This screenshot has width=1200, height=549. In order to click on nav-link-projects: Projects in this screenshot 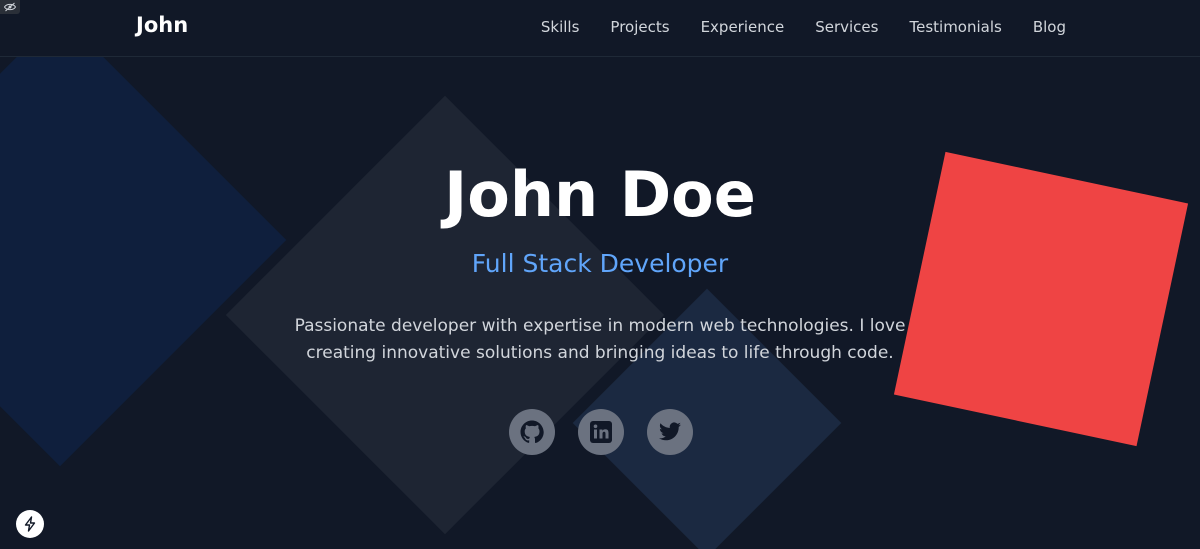, I will do `click(639, 27)`.